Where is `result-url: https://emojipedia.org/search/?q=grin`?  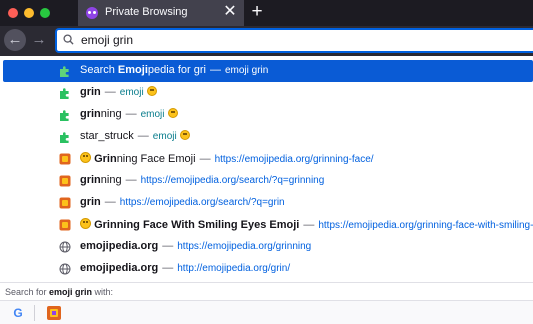
result-url: https://emojipedia.org/search/?q=grin is located at coordinates (202, 202).